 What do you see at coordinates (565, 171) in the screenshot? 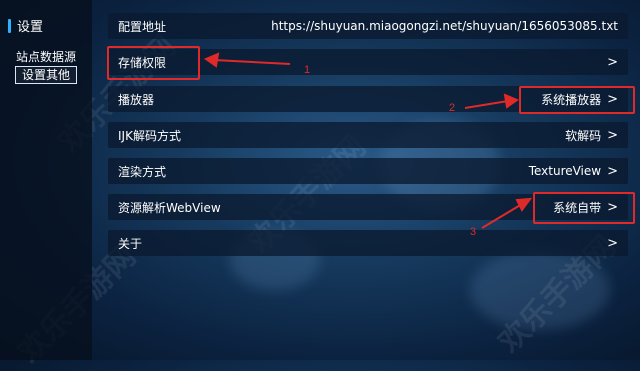
I see `render-mode-value: TextureView` at bounding box center [565, 171].